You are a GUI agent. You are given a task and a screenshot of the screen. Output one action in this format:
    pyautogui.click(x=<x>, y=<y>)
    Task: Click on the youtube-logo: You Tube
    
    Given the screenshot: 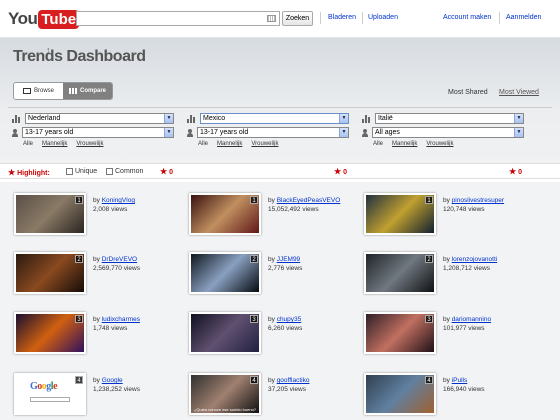 What is the action you would take?
    pyautogui.click(x=44, y=19)
    